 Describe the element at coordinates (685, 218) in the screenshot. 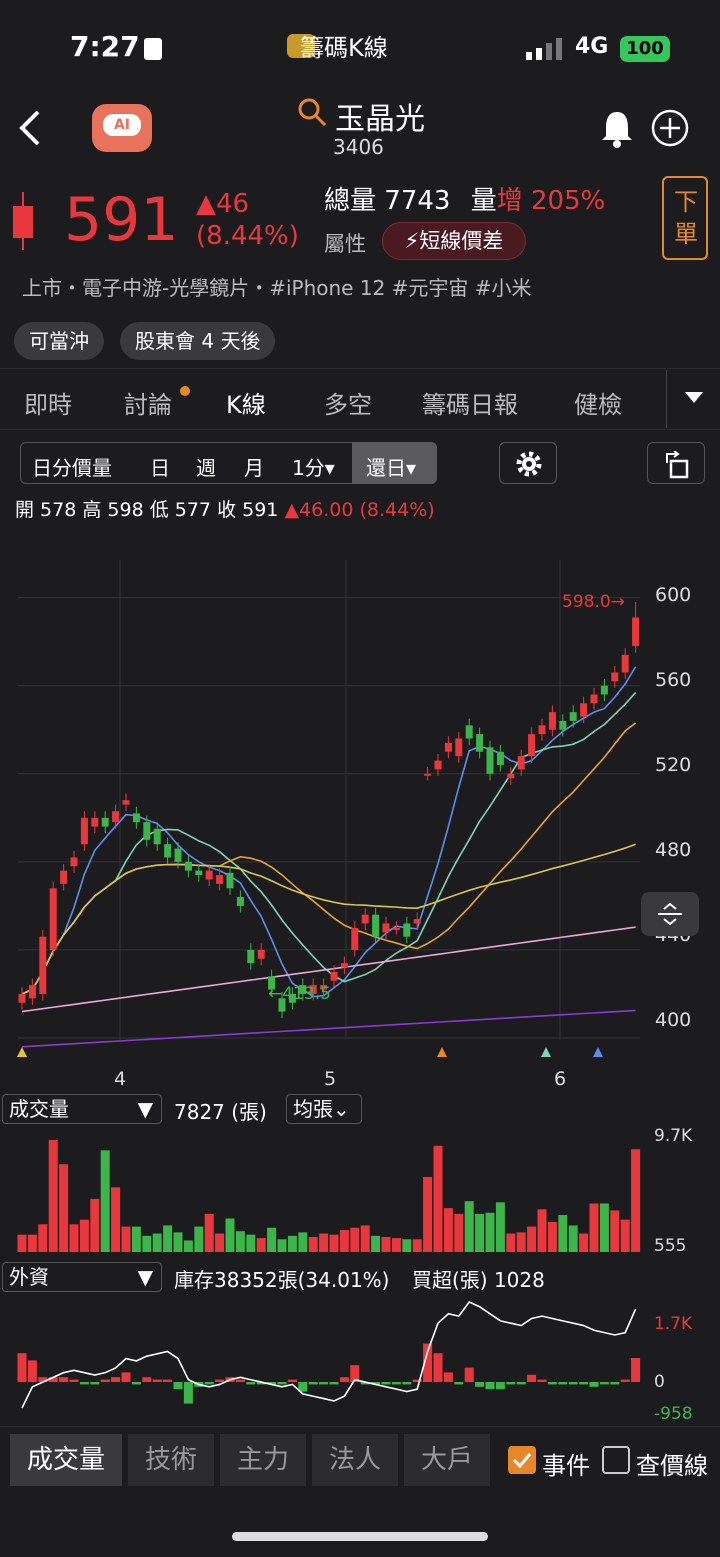

I see `order-button: 下單` at that location.